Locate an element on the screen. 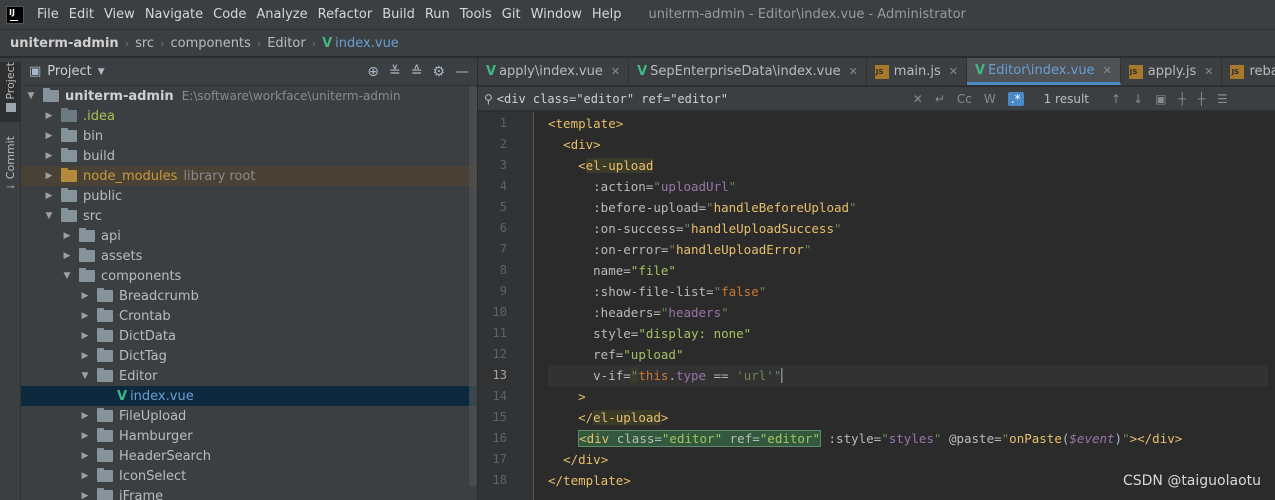  tab-sepenterprisedata-index-vue: V SepEnterpriseData\index.vue ✕ is located at coordinates (748, 71).